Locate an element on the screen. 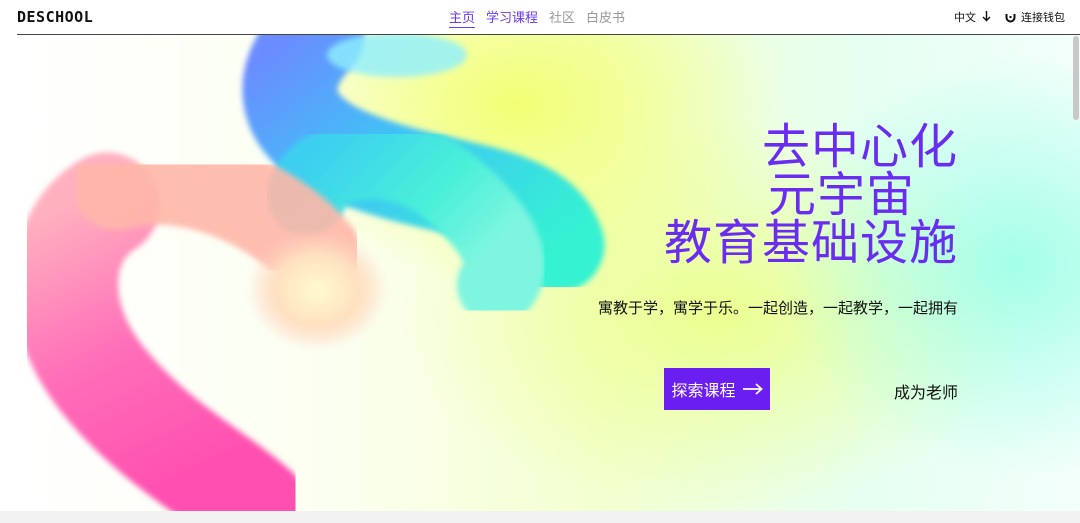  connect-wallet-button: 连接钱包 is located at coordinates (1035, 17).